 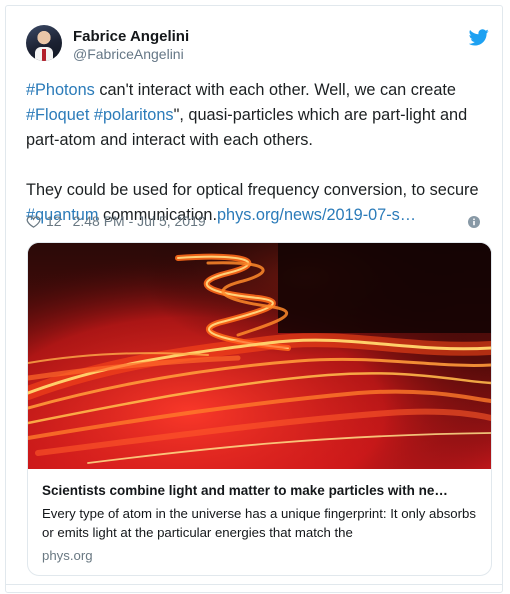 I want to click on heart-icon, so click(x=33, y=221).